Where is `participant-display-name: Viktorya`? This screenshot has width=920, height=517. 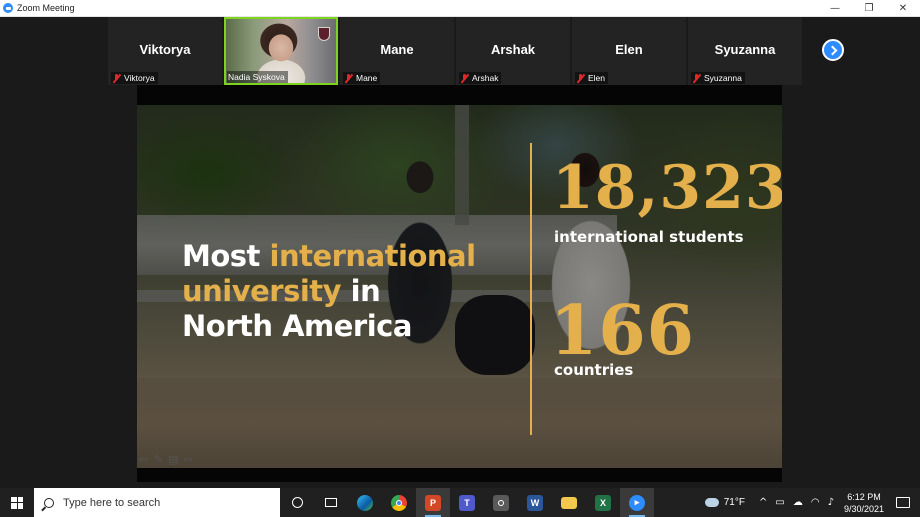
participant-display-name: Viktorya is located at coordinates (165, 49).